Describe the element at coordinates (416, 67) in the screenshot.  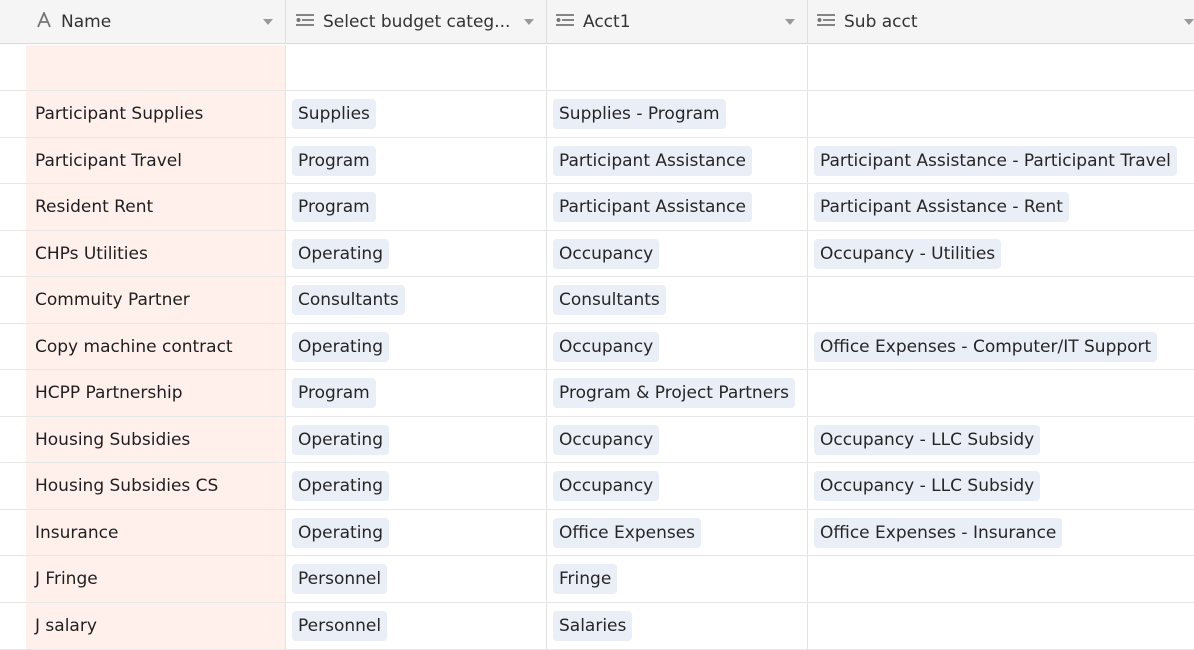
I see `cell-budget-category` at that location.